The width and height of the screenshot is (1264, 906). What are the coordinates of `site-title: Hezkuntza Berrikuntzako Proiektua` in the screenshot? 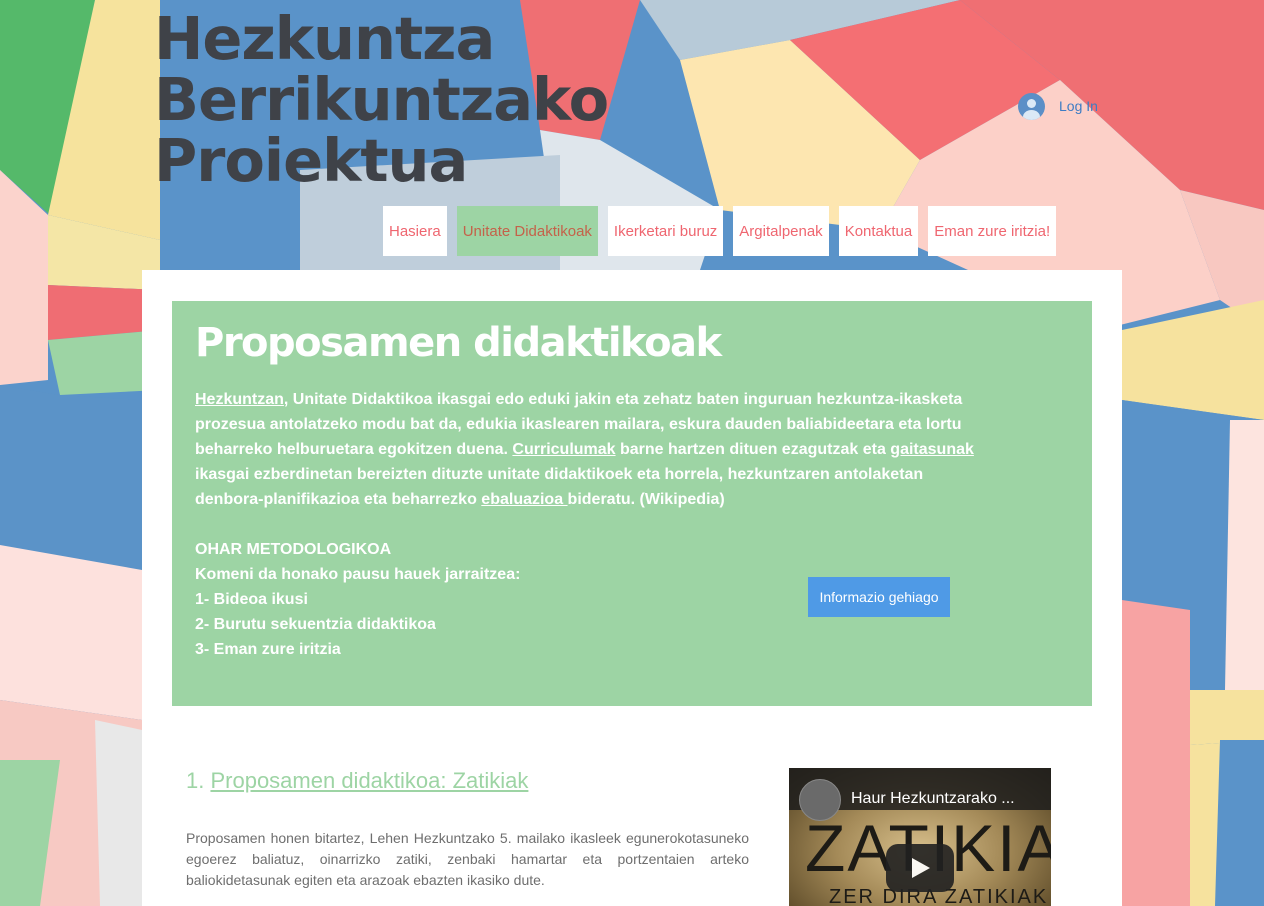 It's located at (434, 99).